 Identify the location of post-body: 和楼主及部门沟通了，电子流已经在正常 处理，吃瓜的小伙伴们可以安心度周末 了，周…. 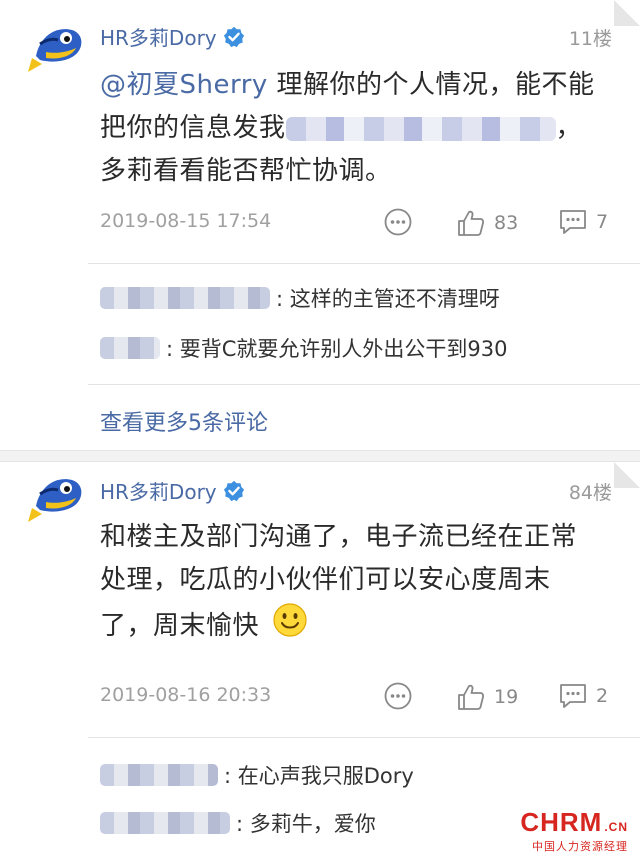
(360, 582).